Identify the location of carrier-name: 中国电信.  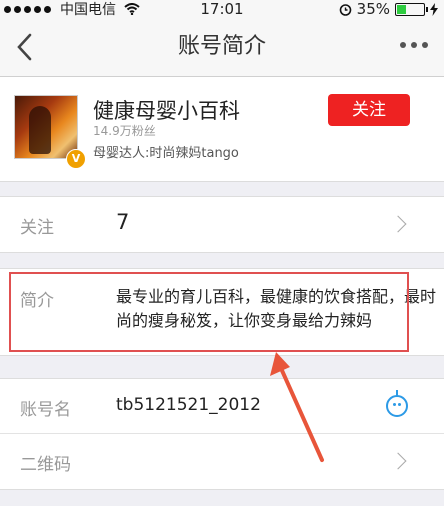
(88, 10).